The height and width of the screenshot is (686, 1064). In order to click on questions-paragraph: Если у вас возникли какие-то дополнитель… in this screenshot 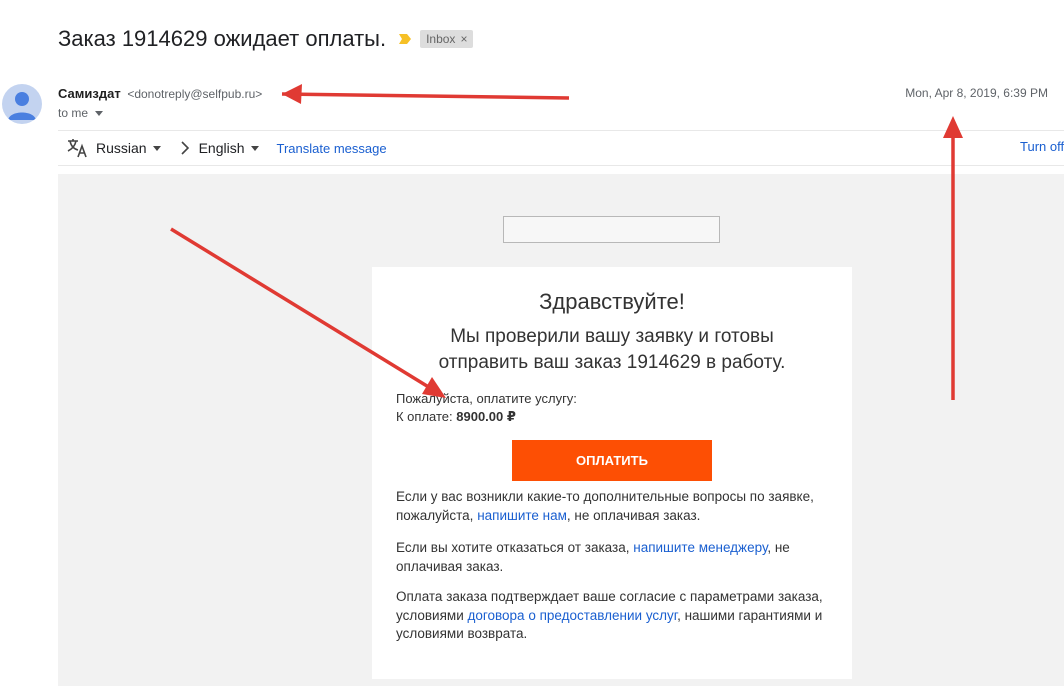, I will do `click(614, 506)`.